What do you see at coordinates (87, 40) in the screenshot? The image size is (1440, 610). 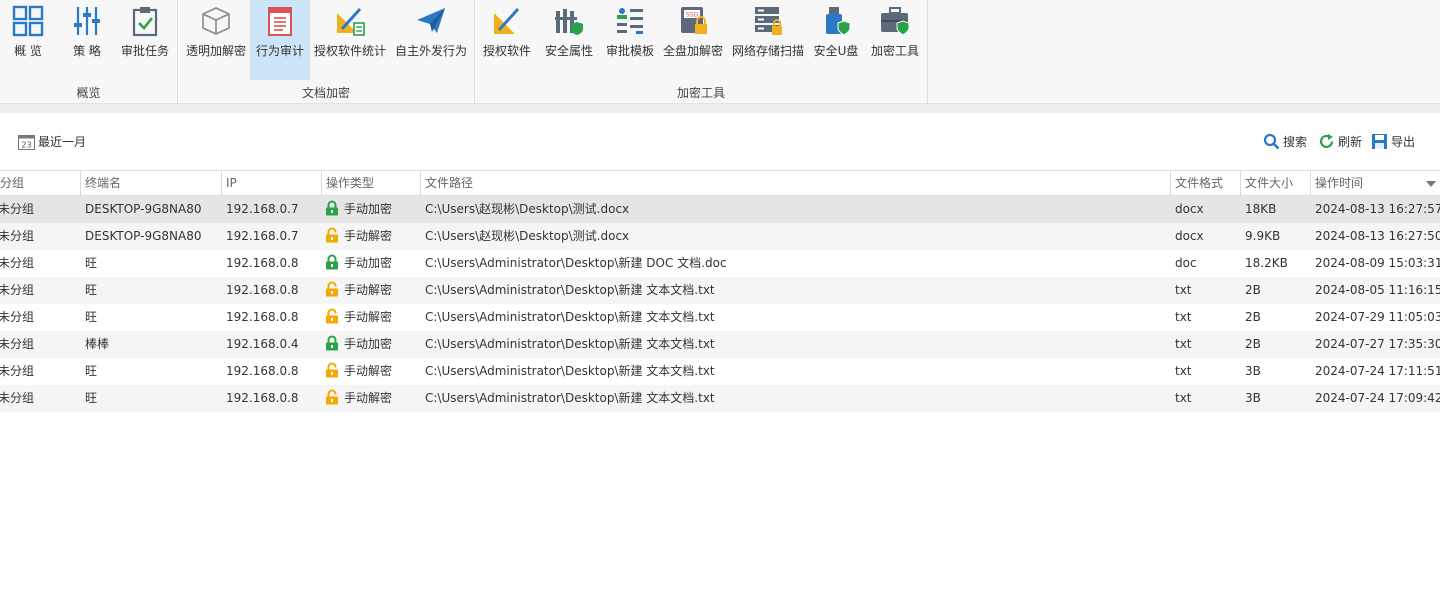 I see `policy-button: 策 略` at bounding box center [87, 40].